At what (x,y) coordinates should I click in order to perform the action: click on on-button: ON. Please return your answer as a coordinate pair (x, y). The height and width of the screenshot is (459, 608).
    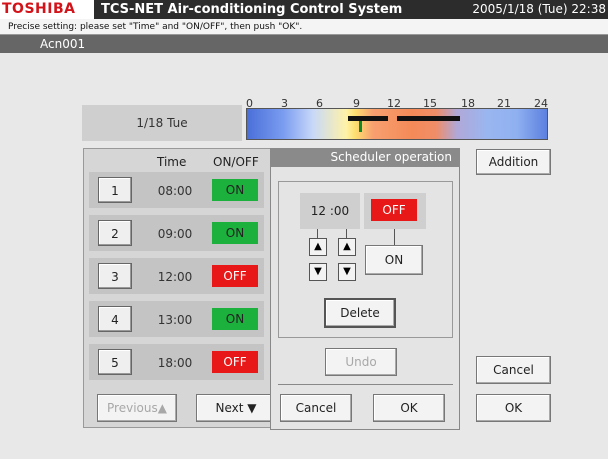
    Looking at the image, I should click on (394, 260).